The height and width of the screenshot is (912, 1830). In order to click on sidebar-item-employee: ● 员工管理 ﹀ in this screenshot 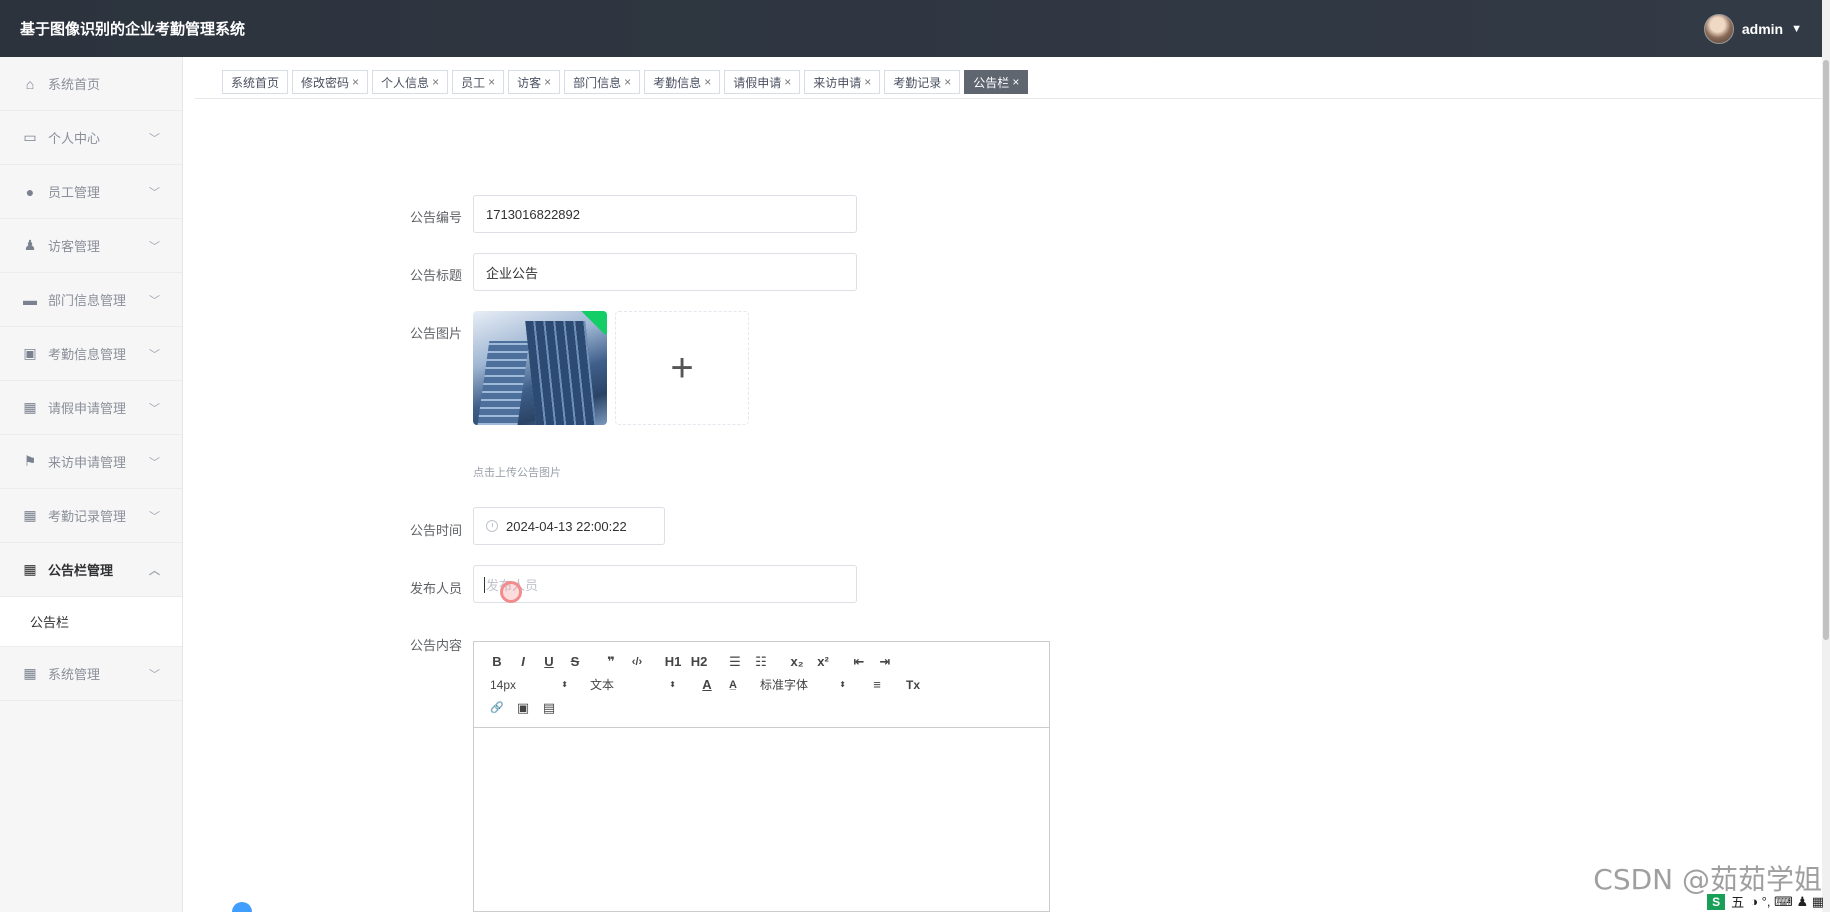, I will do `click(91, 192)`.